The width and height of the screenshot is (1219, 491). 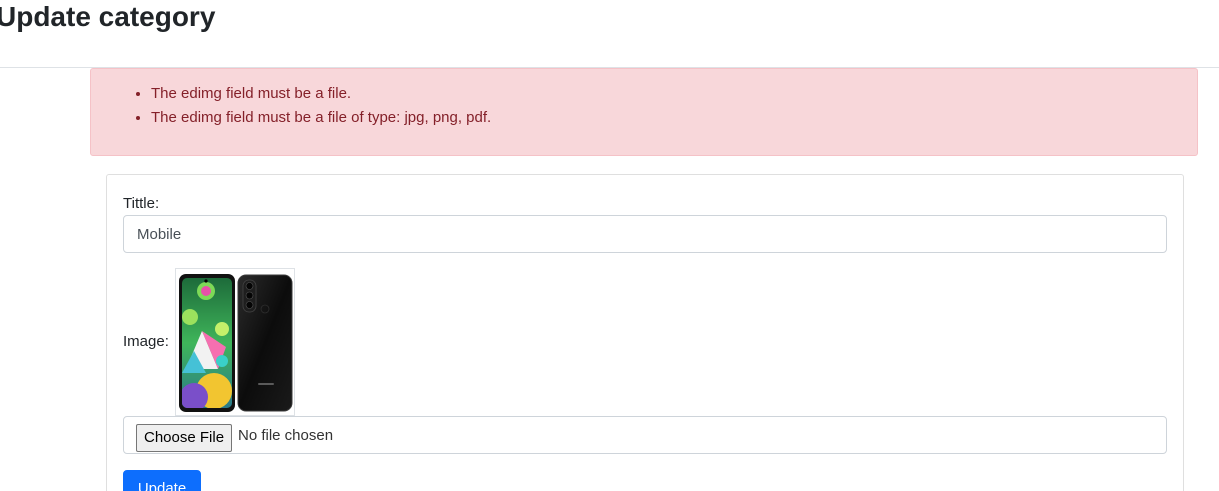 I want to click on choose-file-button: Choose File, so click(x=184, y=438).